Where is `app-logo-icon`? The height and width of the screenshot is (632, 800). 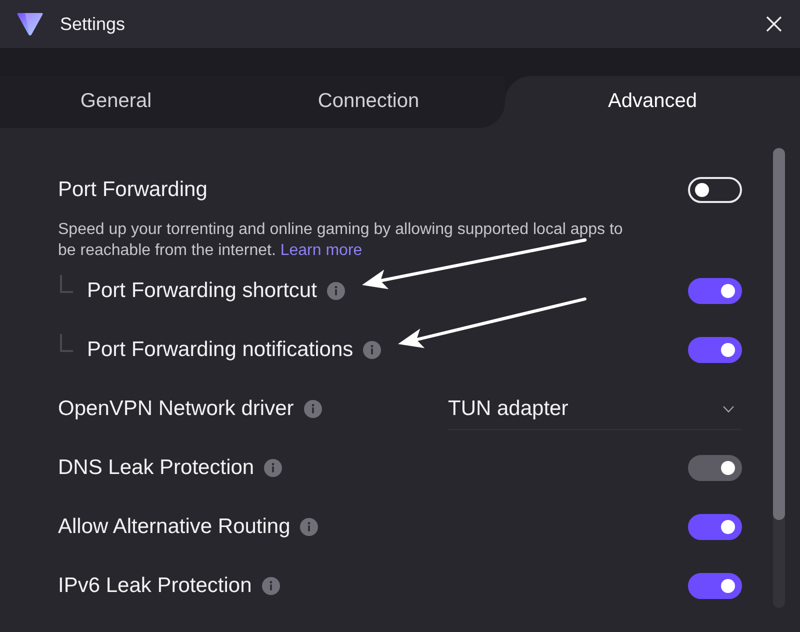
app-logo-icon is located at coordinates (30, 24).